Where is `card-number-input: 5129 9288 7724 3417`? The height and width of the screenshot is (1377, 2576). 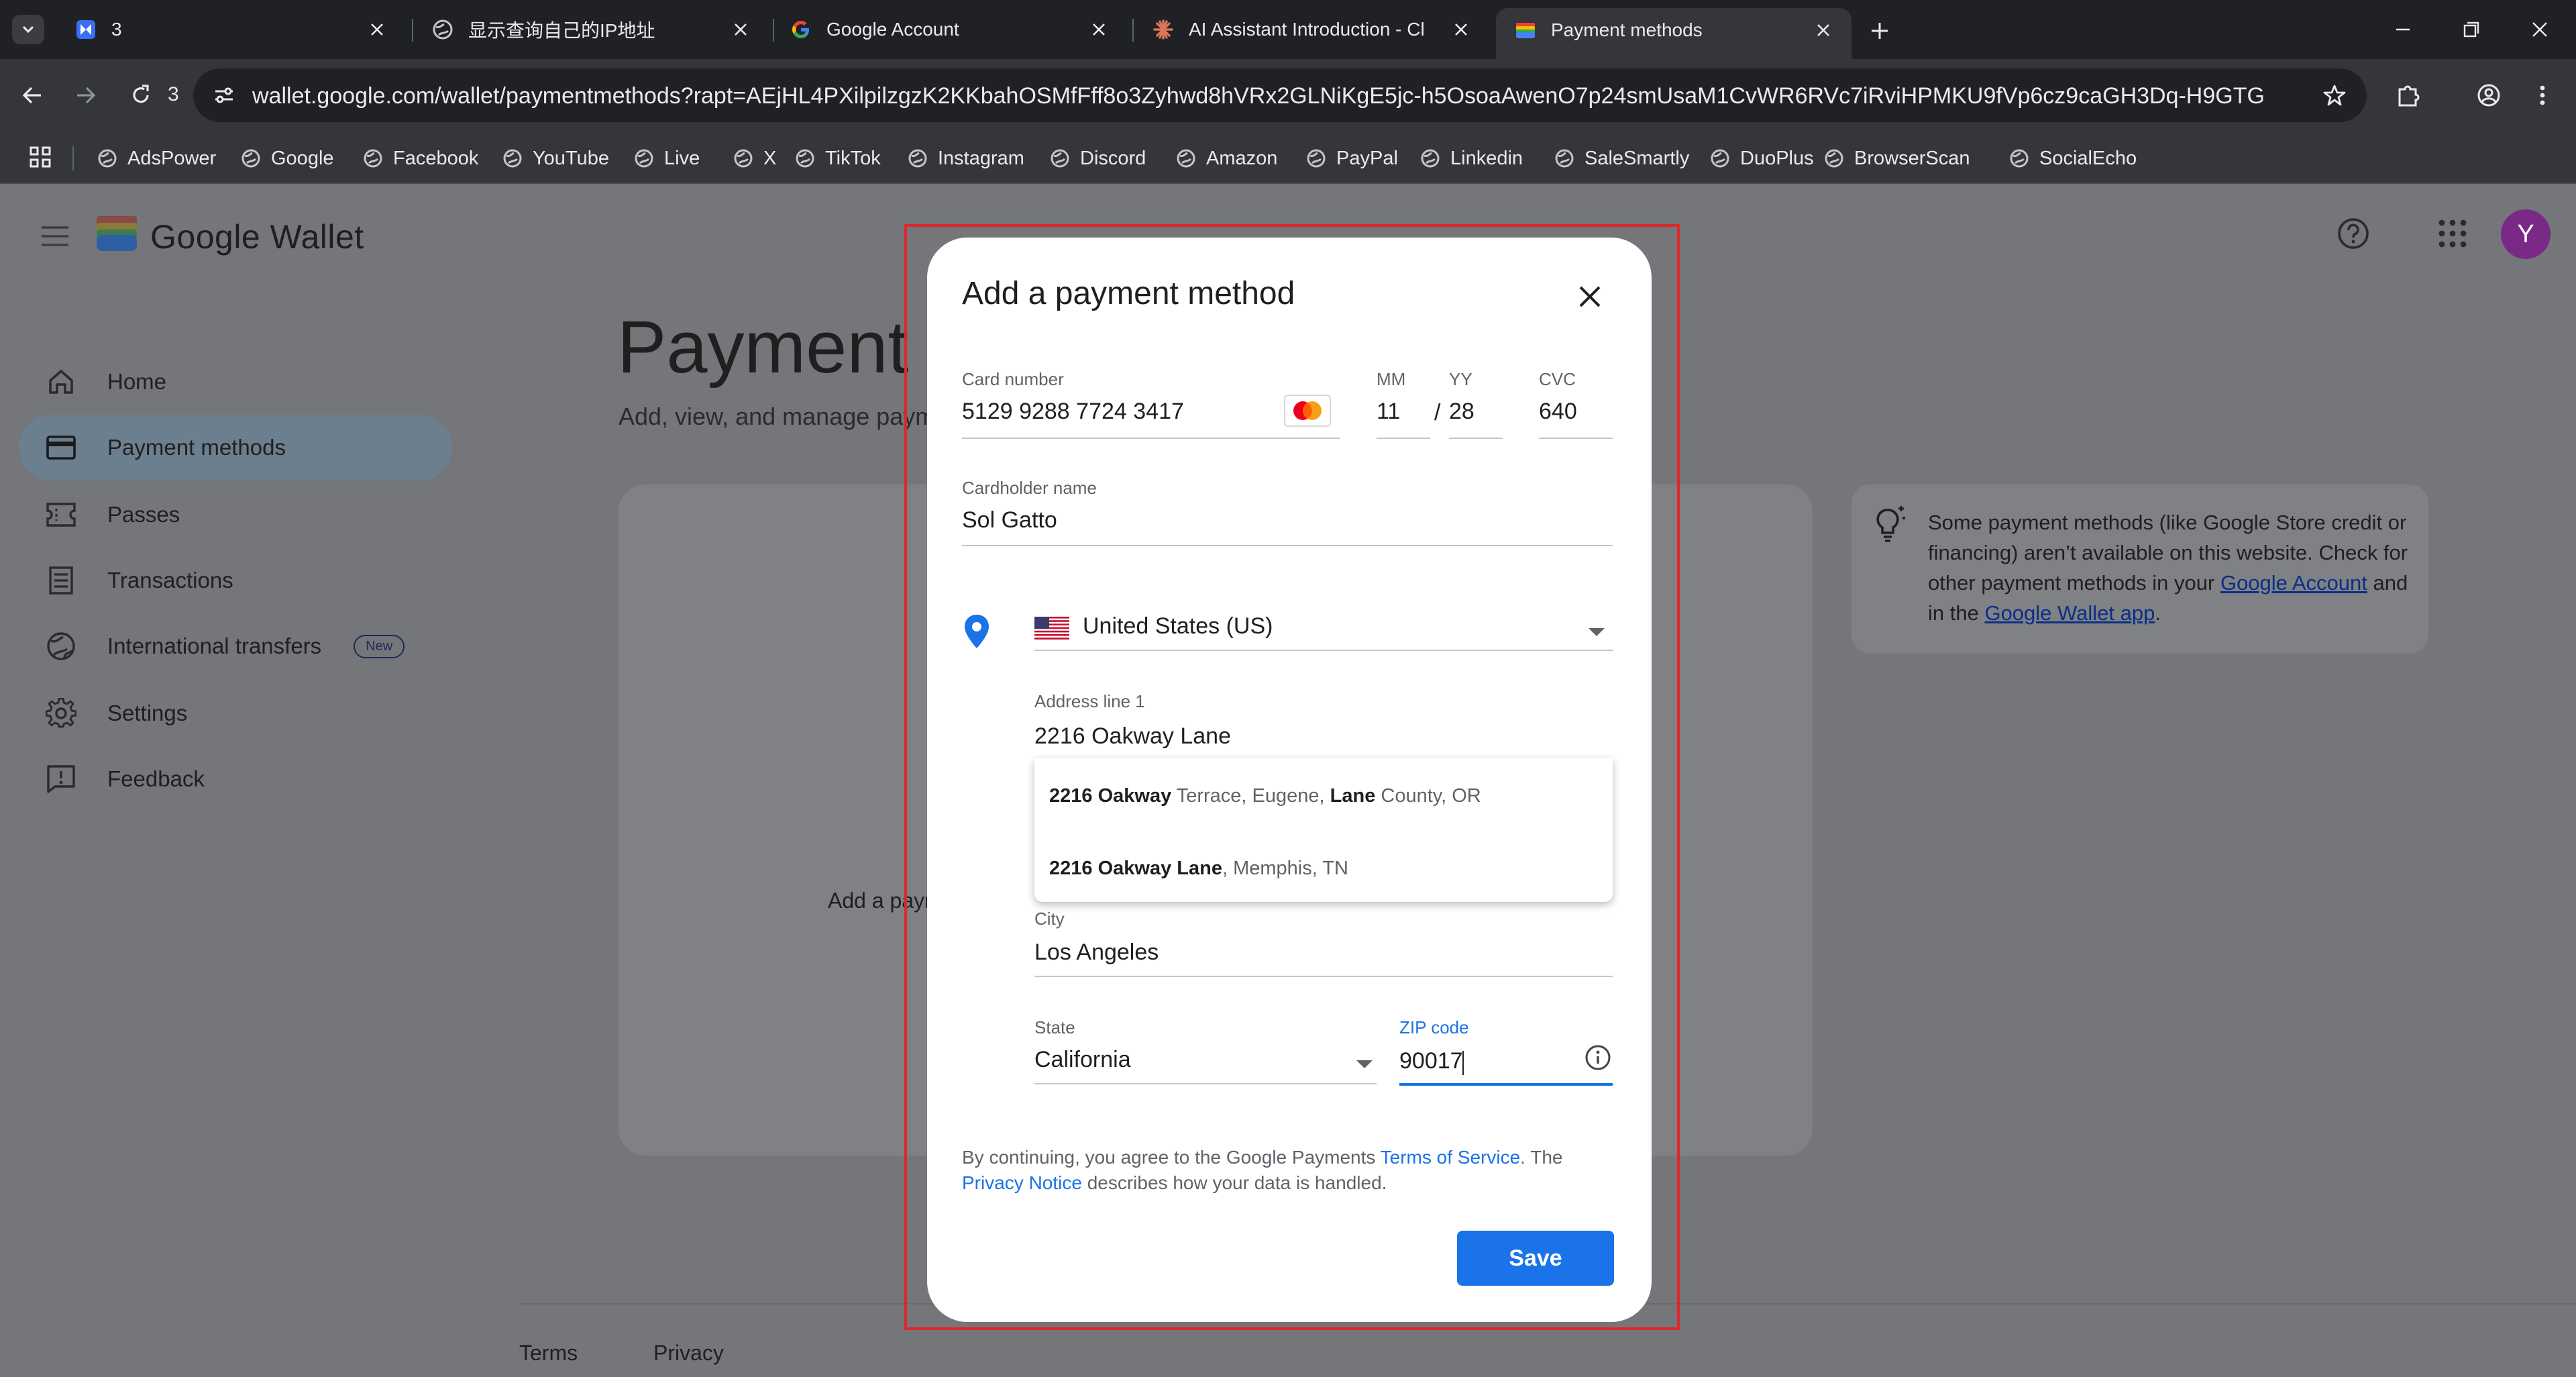
card-number-input: 5129 9288 7724 3417 is located at coordinates (1073, 412).